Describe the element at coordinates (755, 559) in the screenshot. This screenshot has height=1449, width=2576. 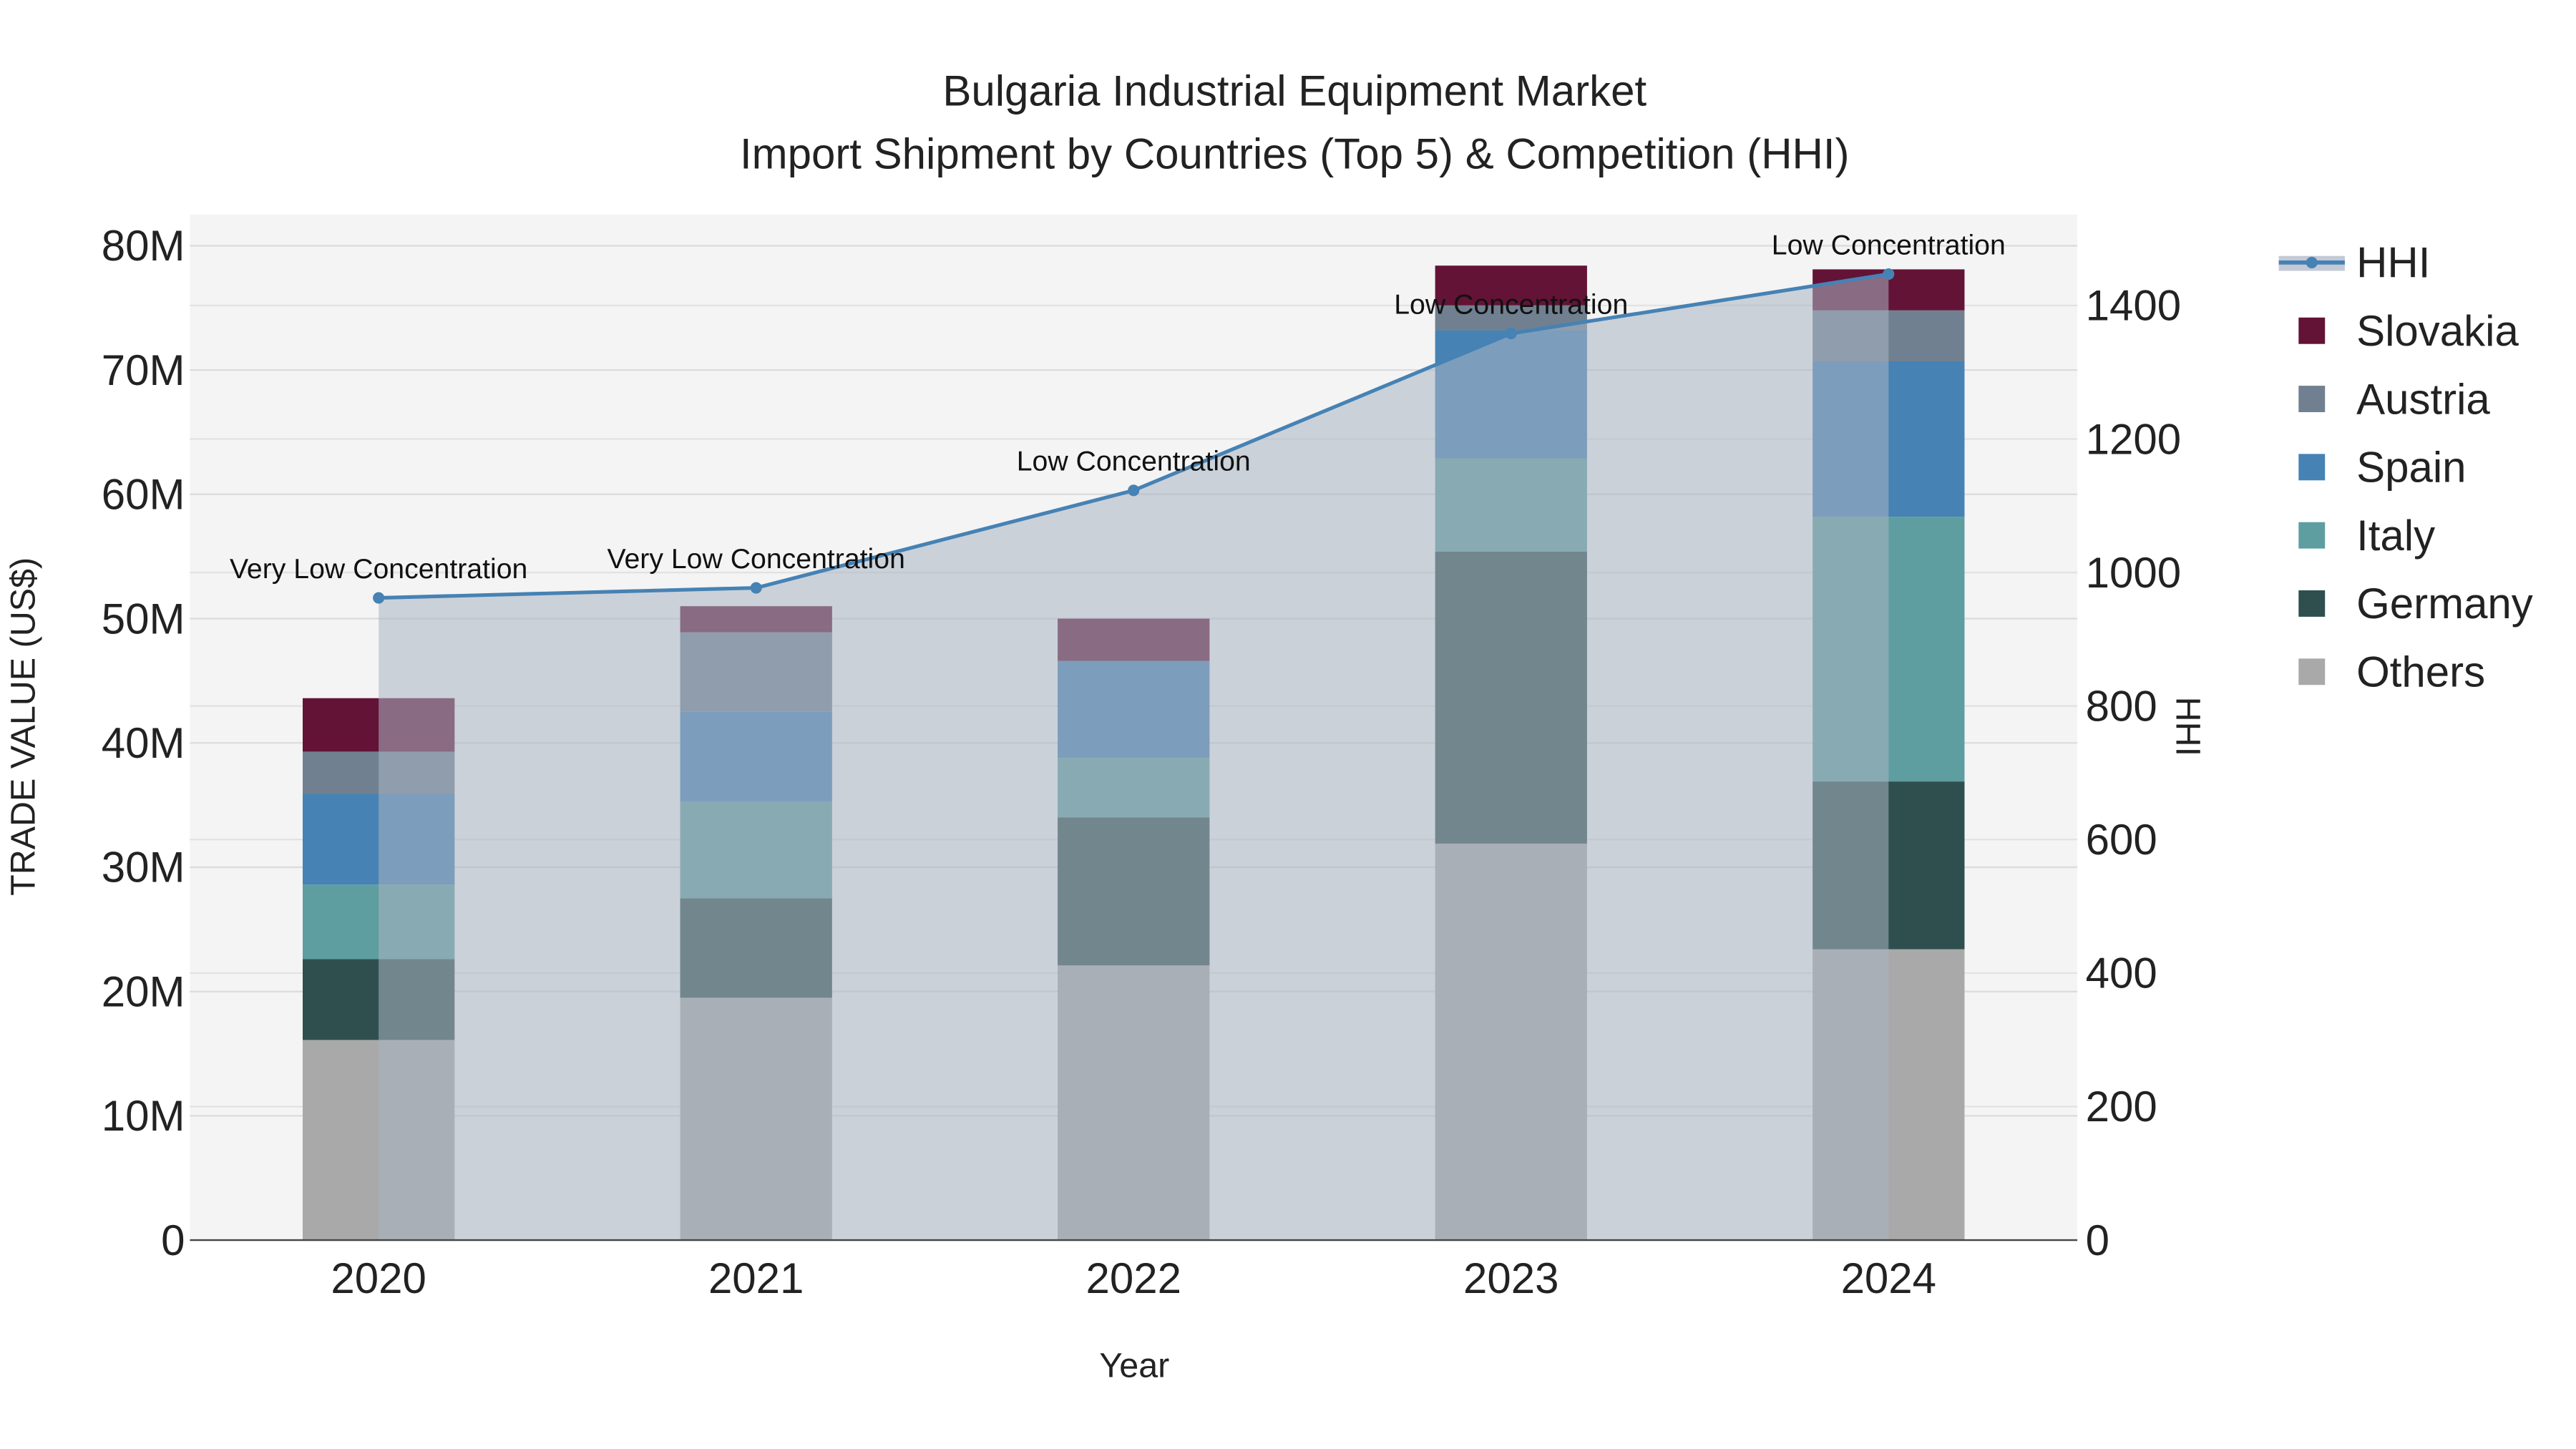
I see `hhi-annotation-2021: Very Low Concentration` at that location.